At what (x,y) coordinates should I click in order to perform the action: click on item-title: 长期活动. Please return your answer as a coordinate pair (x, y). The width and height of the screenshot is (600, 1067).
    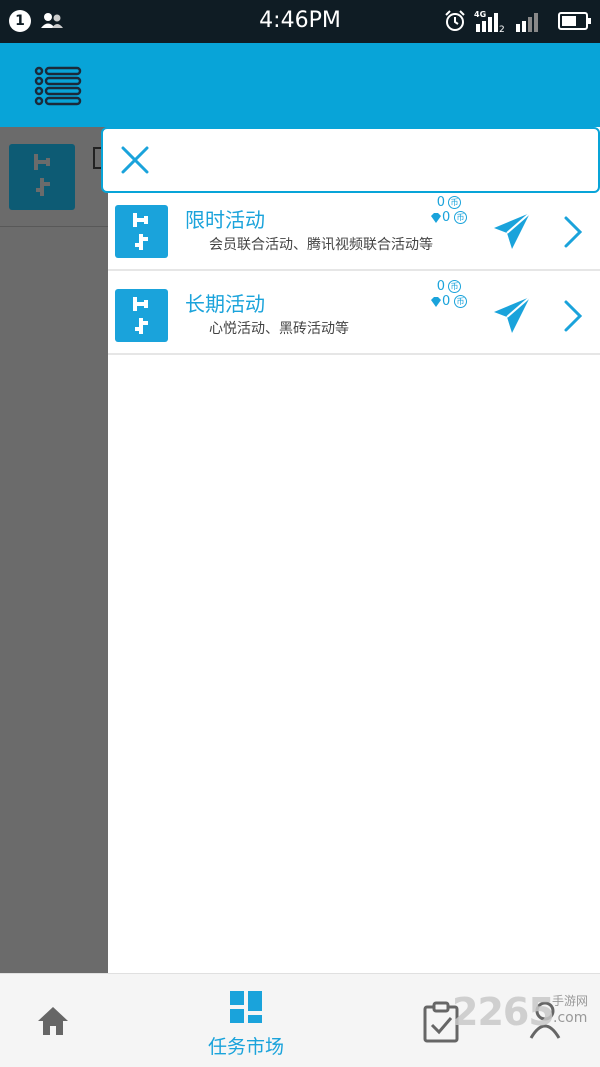
    Looking at the image, I should click on (225, 304).